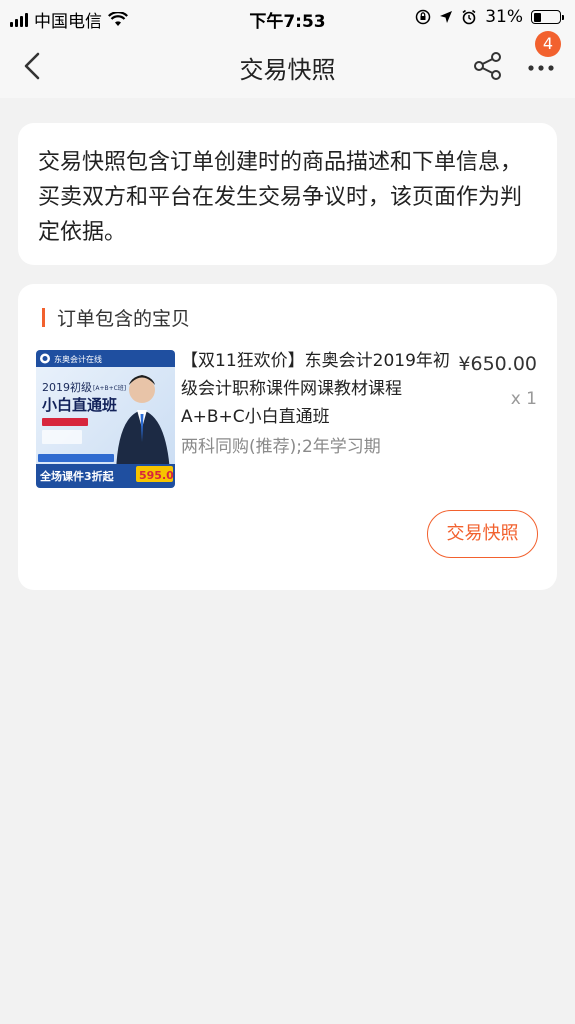 The image size is (575, 1024). I want to click on section-accent-bar, so click(43, 317).